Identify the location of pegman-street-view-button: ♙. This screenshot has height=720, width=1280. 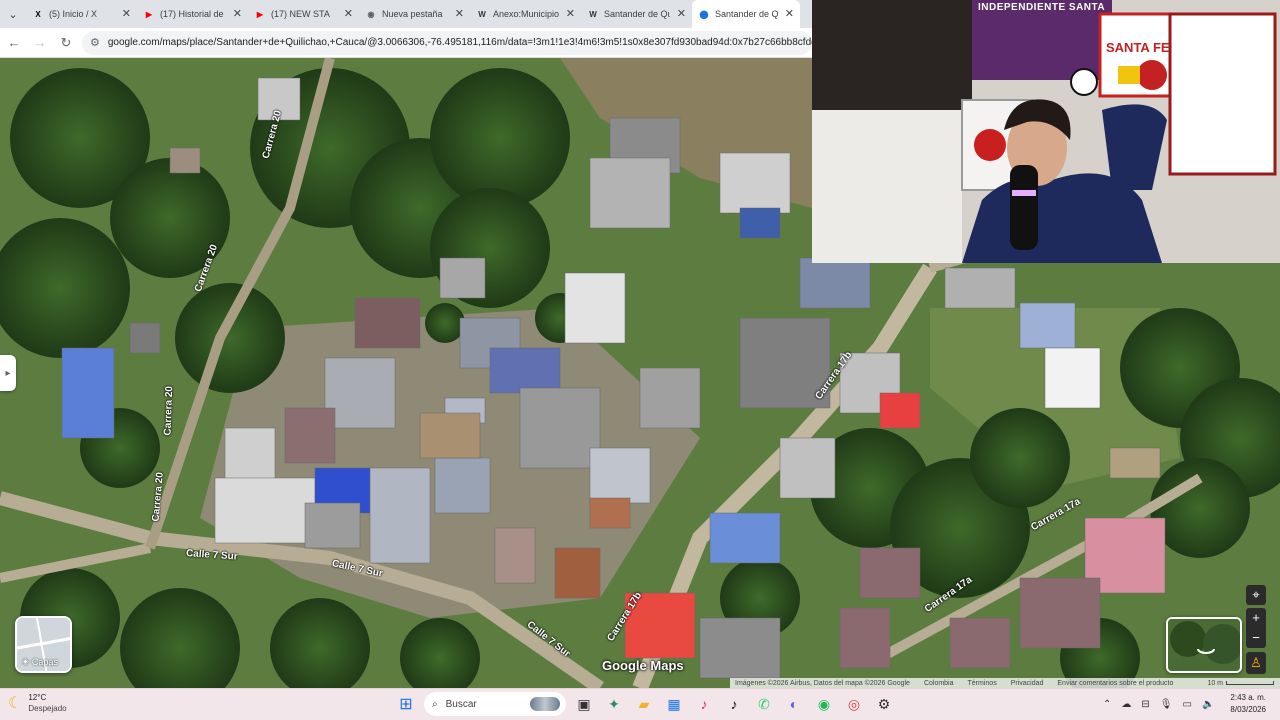
(1256, 663).